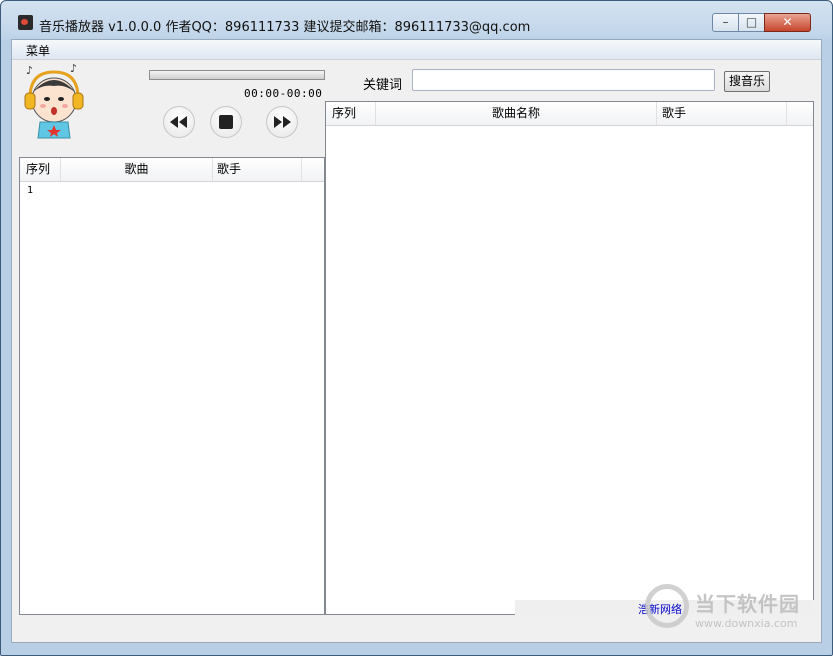 The height and width of the screenshot is (656, 833). I want to click on menu-item-main: 菜单, so click(38, 50).